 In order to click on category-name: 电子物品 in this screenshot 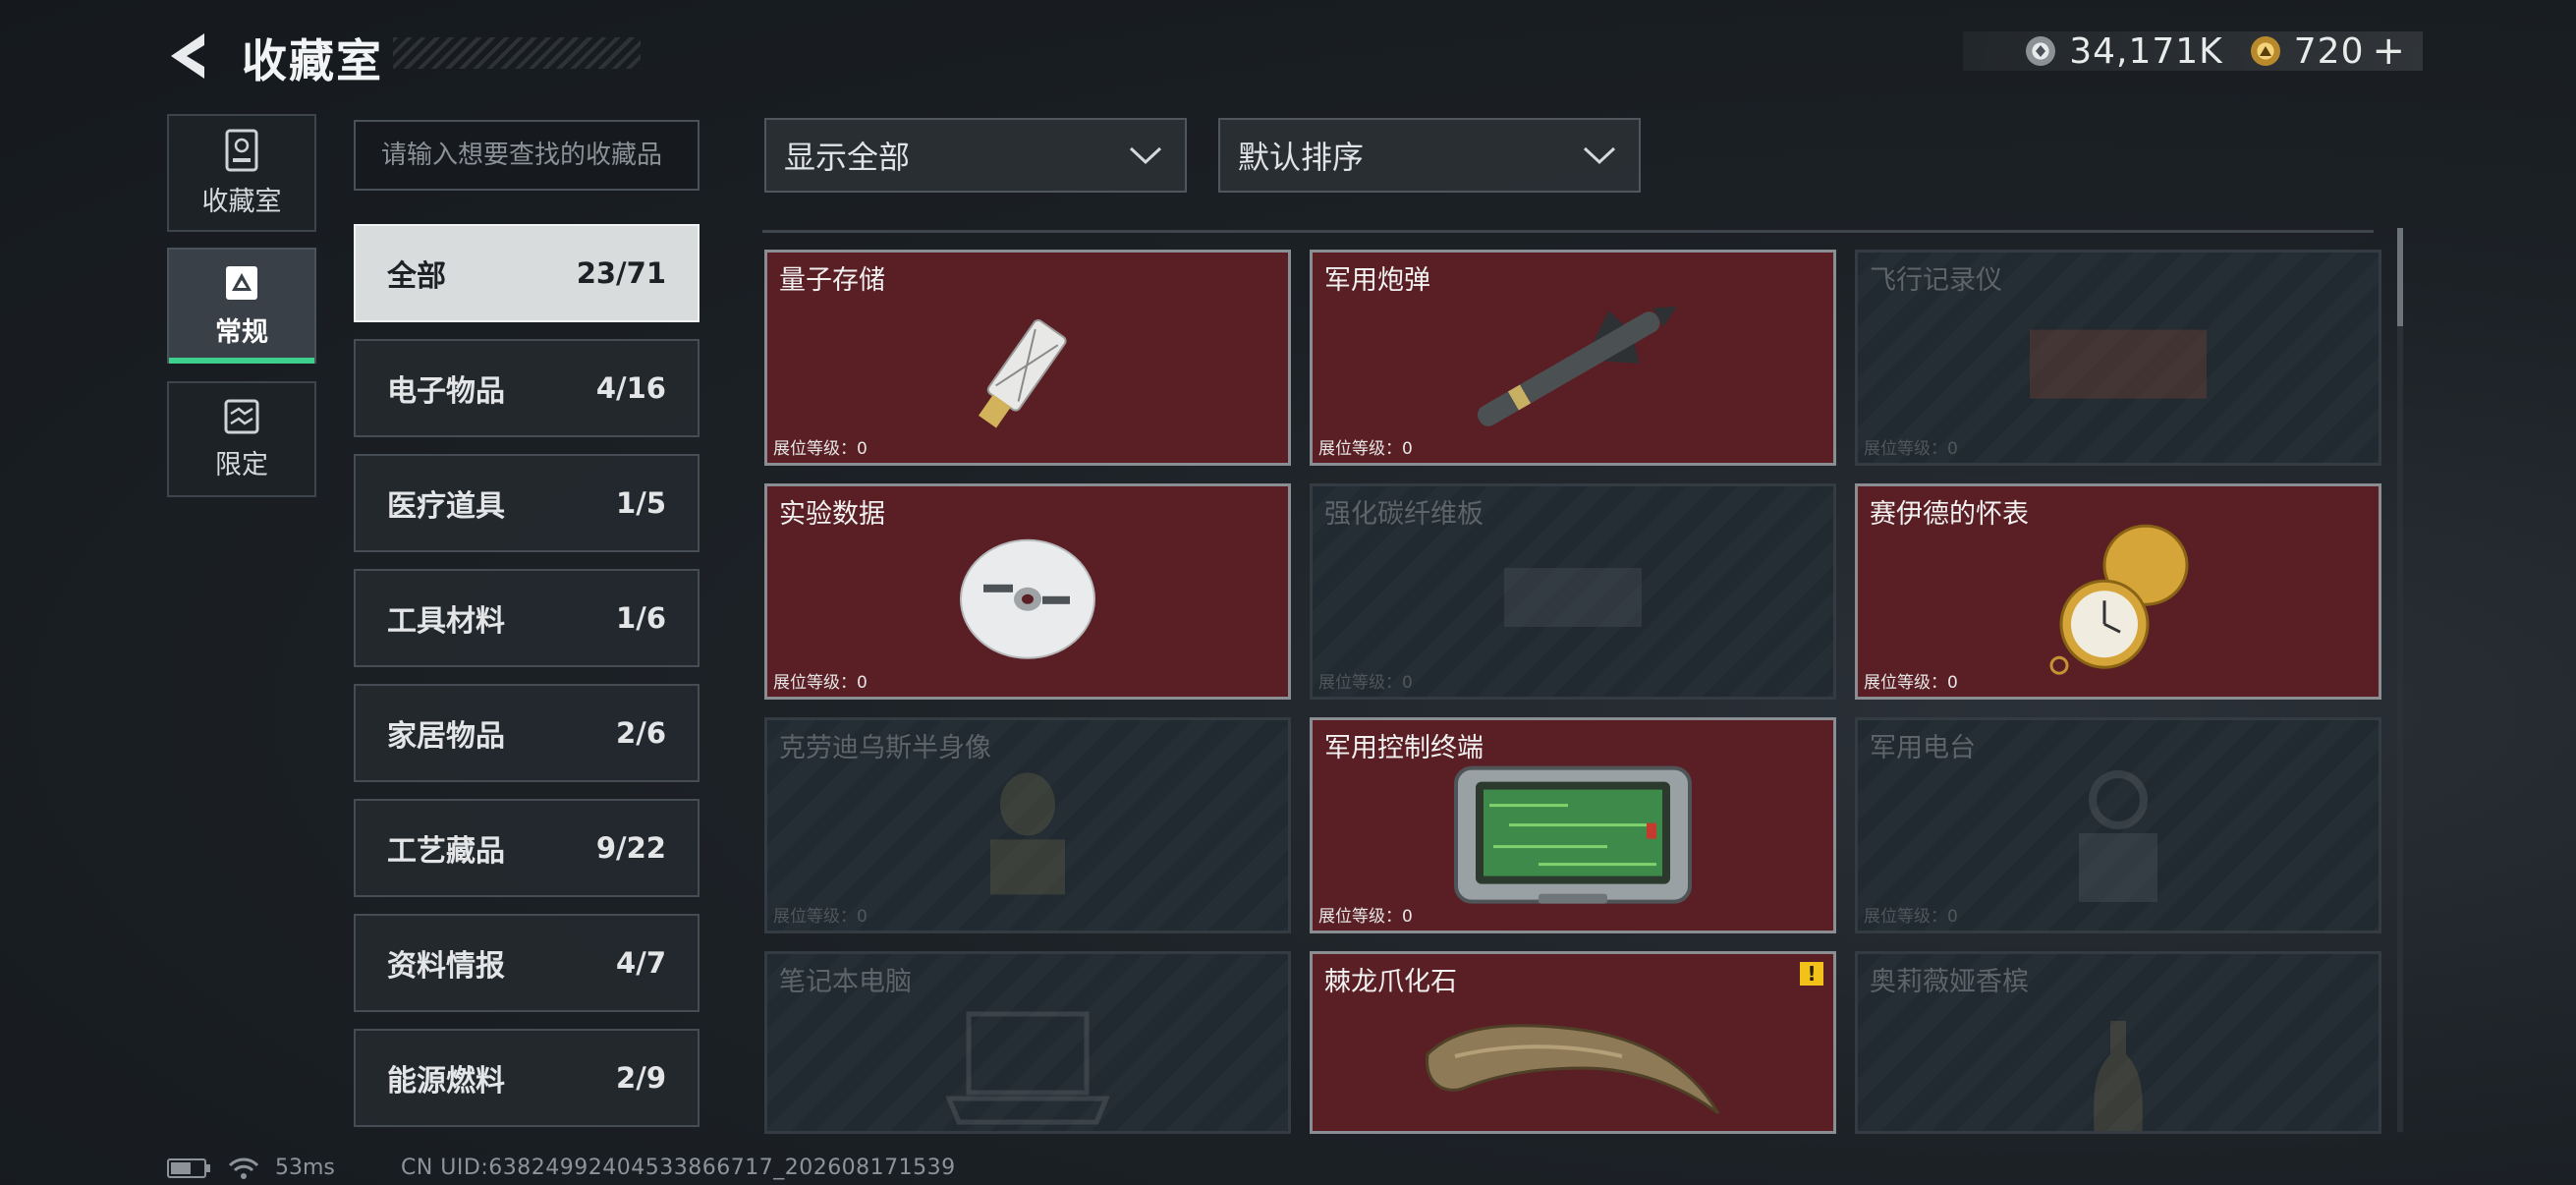, I will do `click(446, 392)`.